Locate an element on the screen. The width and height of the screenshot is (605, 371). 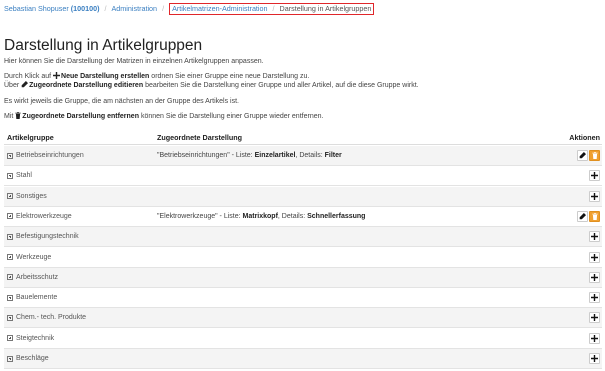
group-name: Bauelemente is located at coordinates (32, 297).